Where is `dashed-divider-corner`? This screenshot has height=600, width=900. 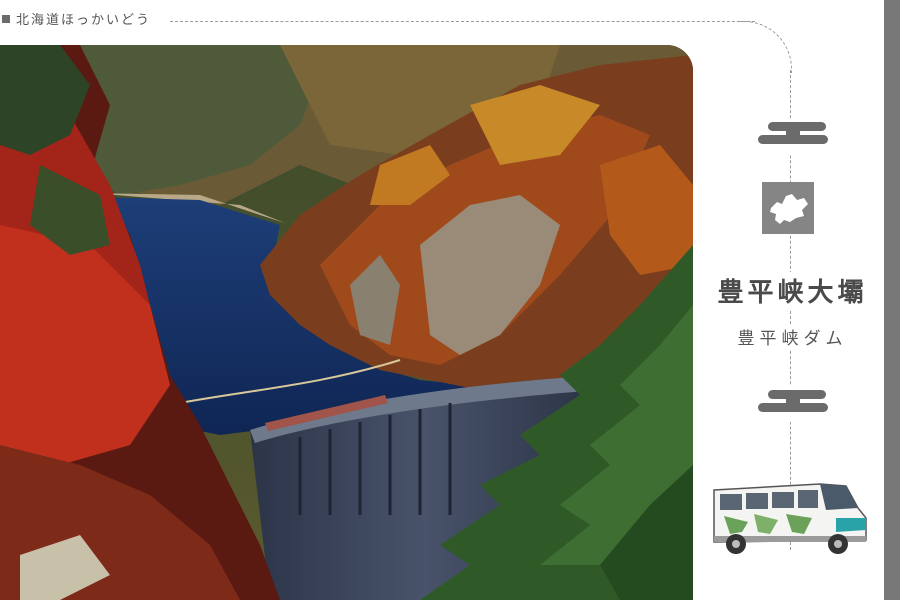
dashed-divider-corner is located at coordinates (766, 47).